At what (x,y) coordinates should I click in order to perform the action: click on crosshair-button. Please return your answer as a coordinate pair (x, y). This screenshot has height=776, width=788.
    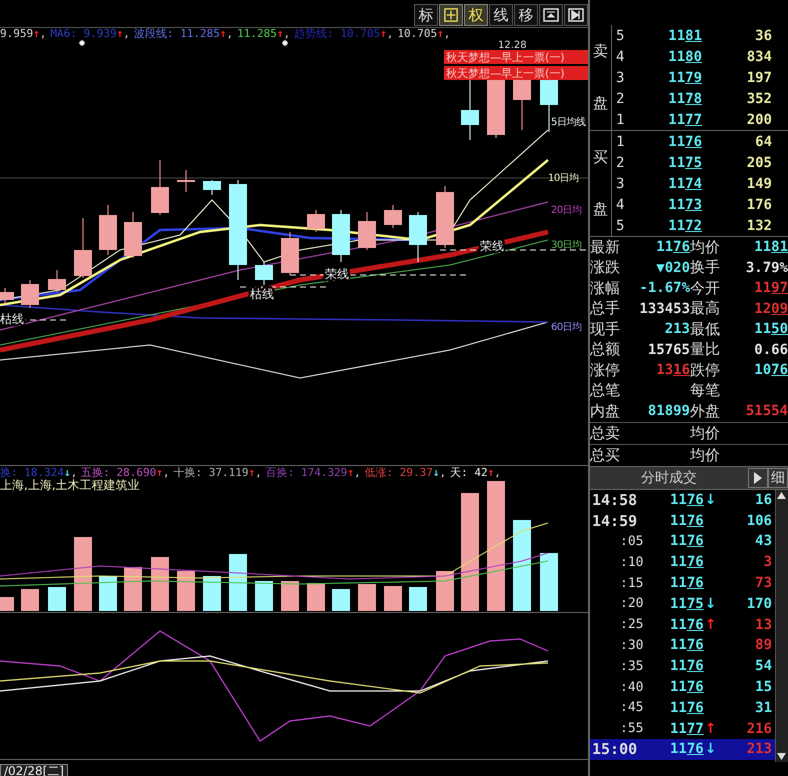
    Looking at the image, I should click on (451, 15).